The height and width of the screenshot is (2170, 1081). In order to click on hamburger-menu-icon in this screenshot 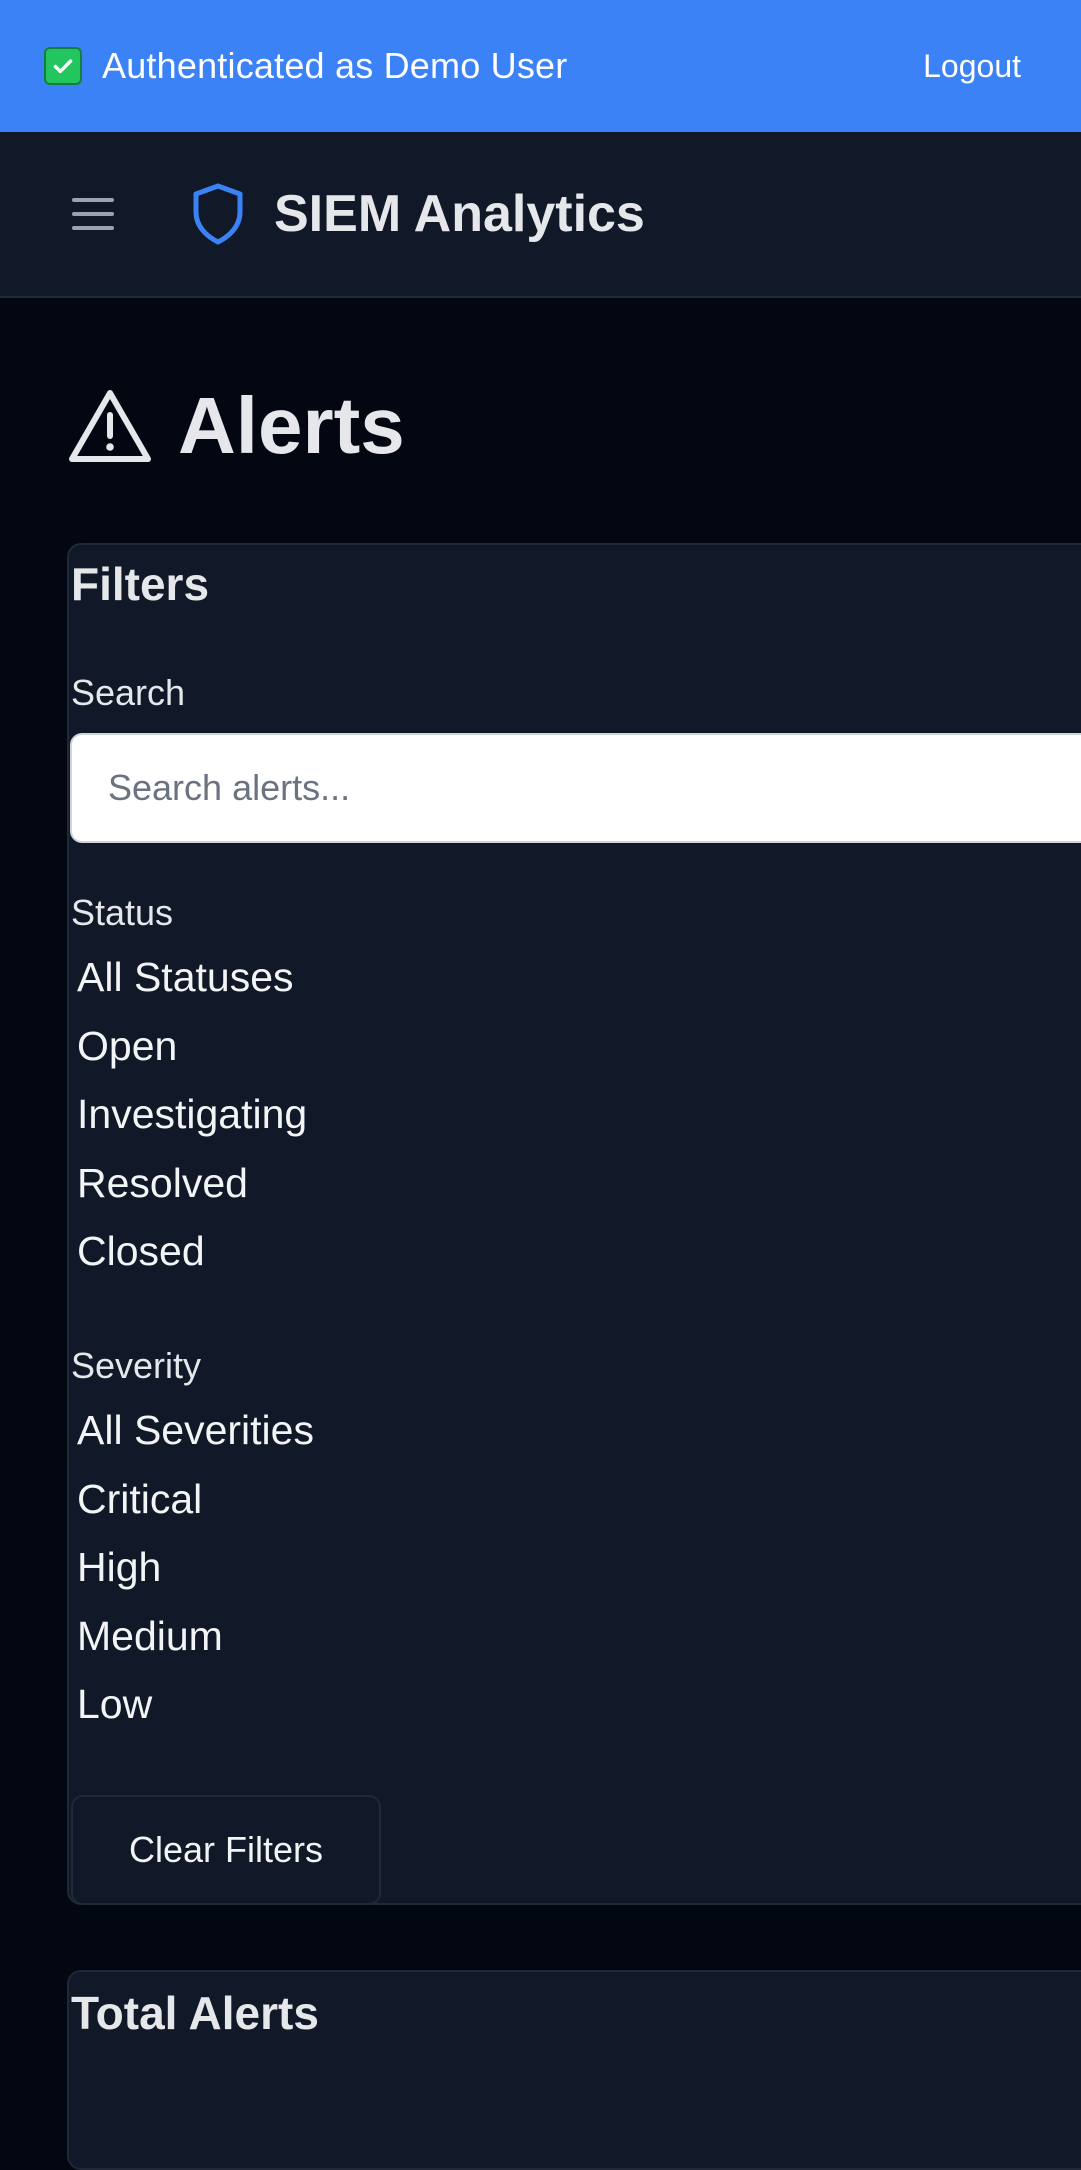, I will do `click(93, 214)`.